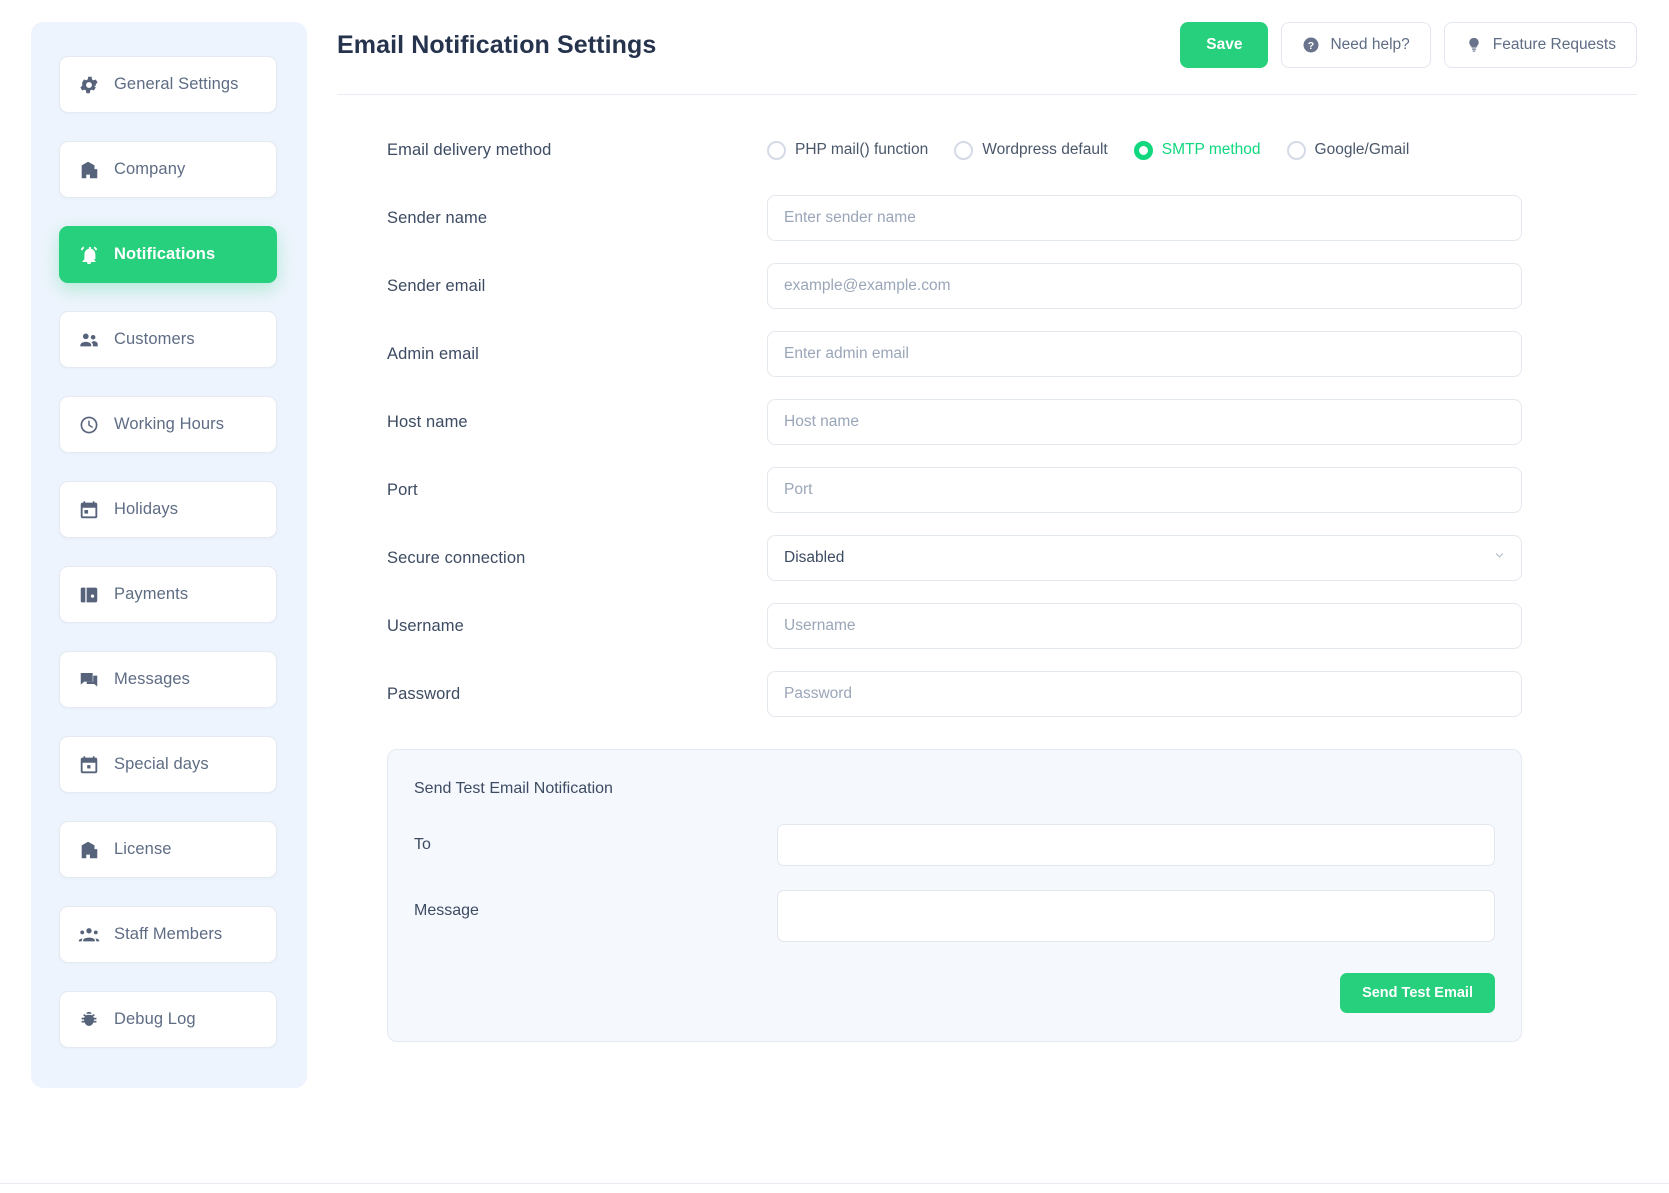 This screenshot has height=1193, width=1669. Describe the element at coordinates (161, 764) in the screenshot. I see `sidebar-item-label: Special days` at that location.